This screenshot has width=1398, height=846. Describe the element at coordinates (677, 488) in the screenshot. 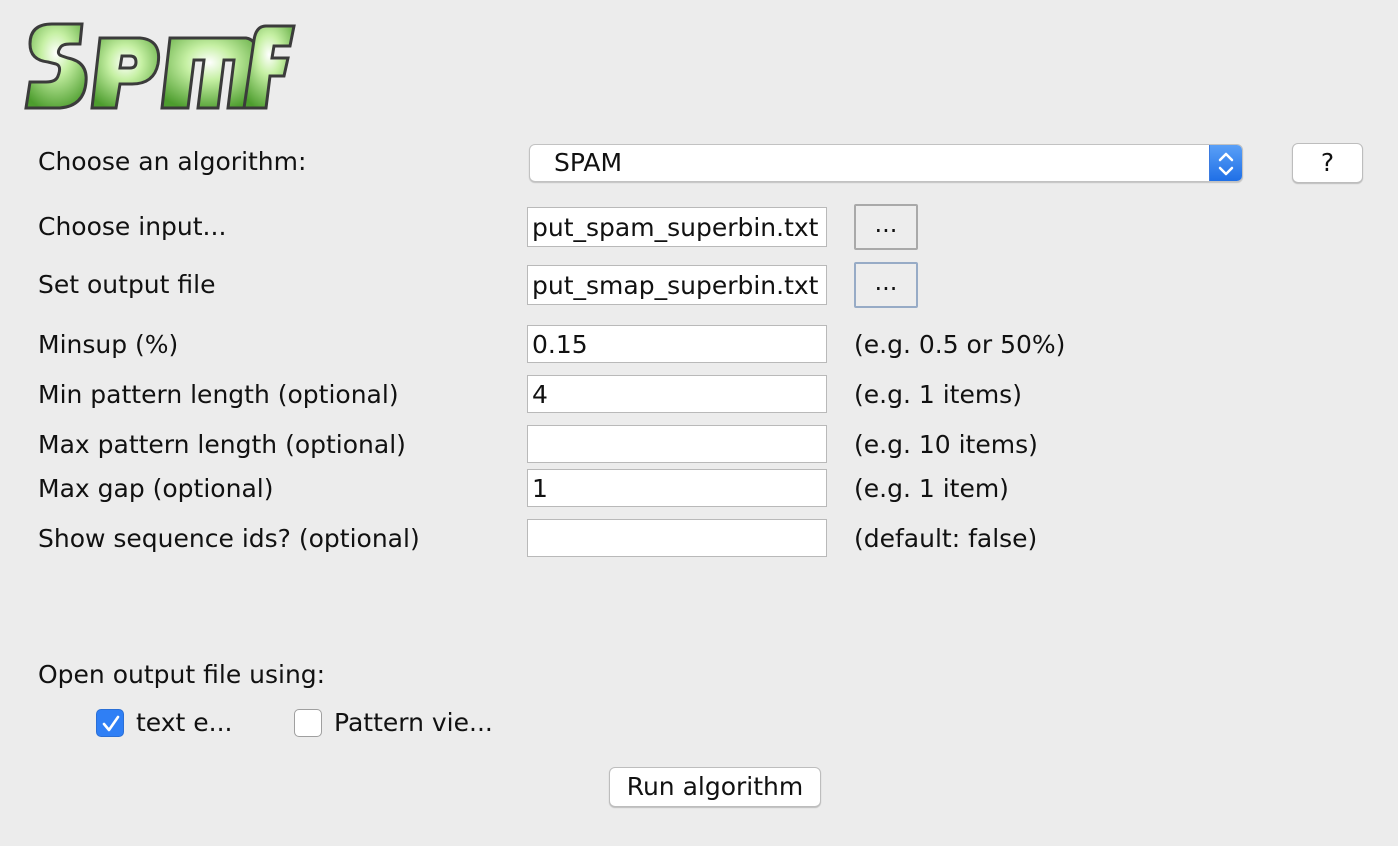

I see `param-field-max-gap` at that location.